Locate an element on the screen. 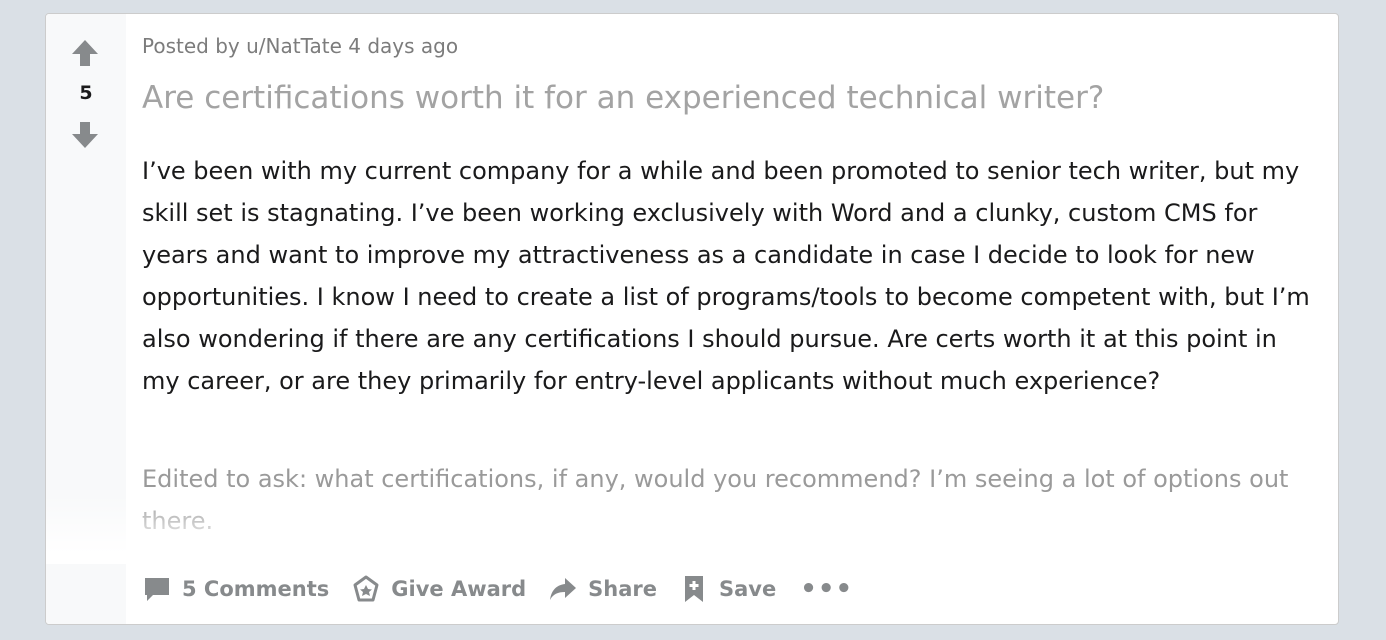 Image resolution: width=1386 pixels, height=640 pixels. more-options-button: ••• is located at coordinates (826, 589).